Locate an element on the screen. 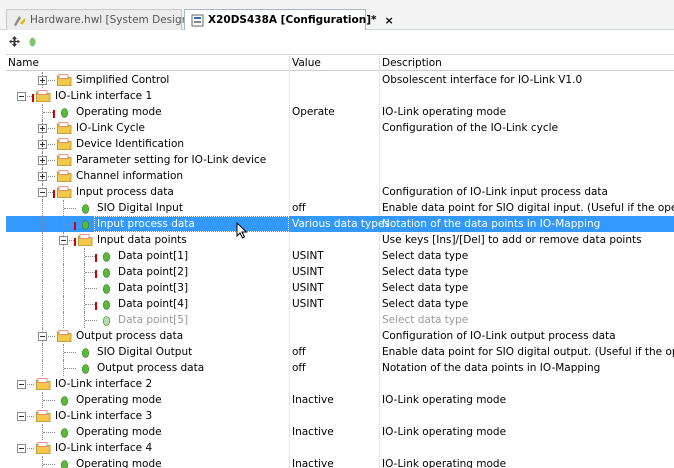 The width and height of the screenshot is (674, 468). name-cell: IO-Link interface 1 is located at coordinates (147, 96).